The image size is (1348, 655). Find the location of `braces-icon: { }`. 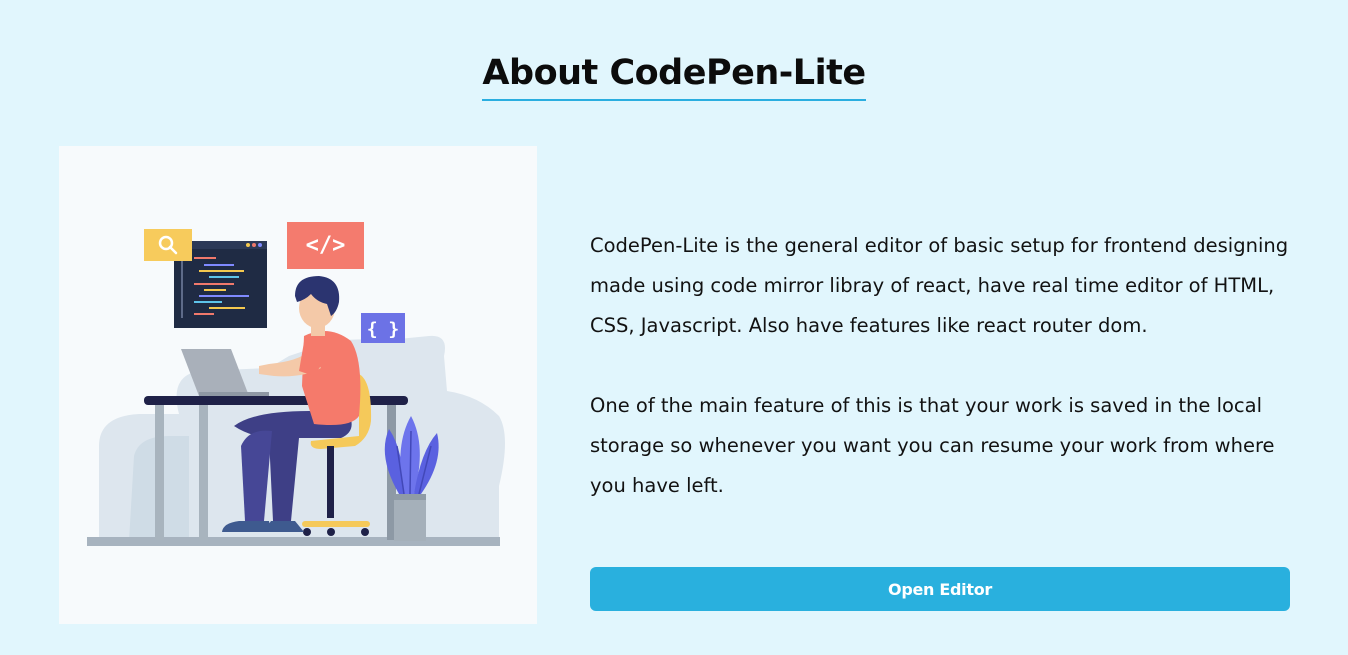

braces-icon: { } is located at coordinates (383, 328).